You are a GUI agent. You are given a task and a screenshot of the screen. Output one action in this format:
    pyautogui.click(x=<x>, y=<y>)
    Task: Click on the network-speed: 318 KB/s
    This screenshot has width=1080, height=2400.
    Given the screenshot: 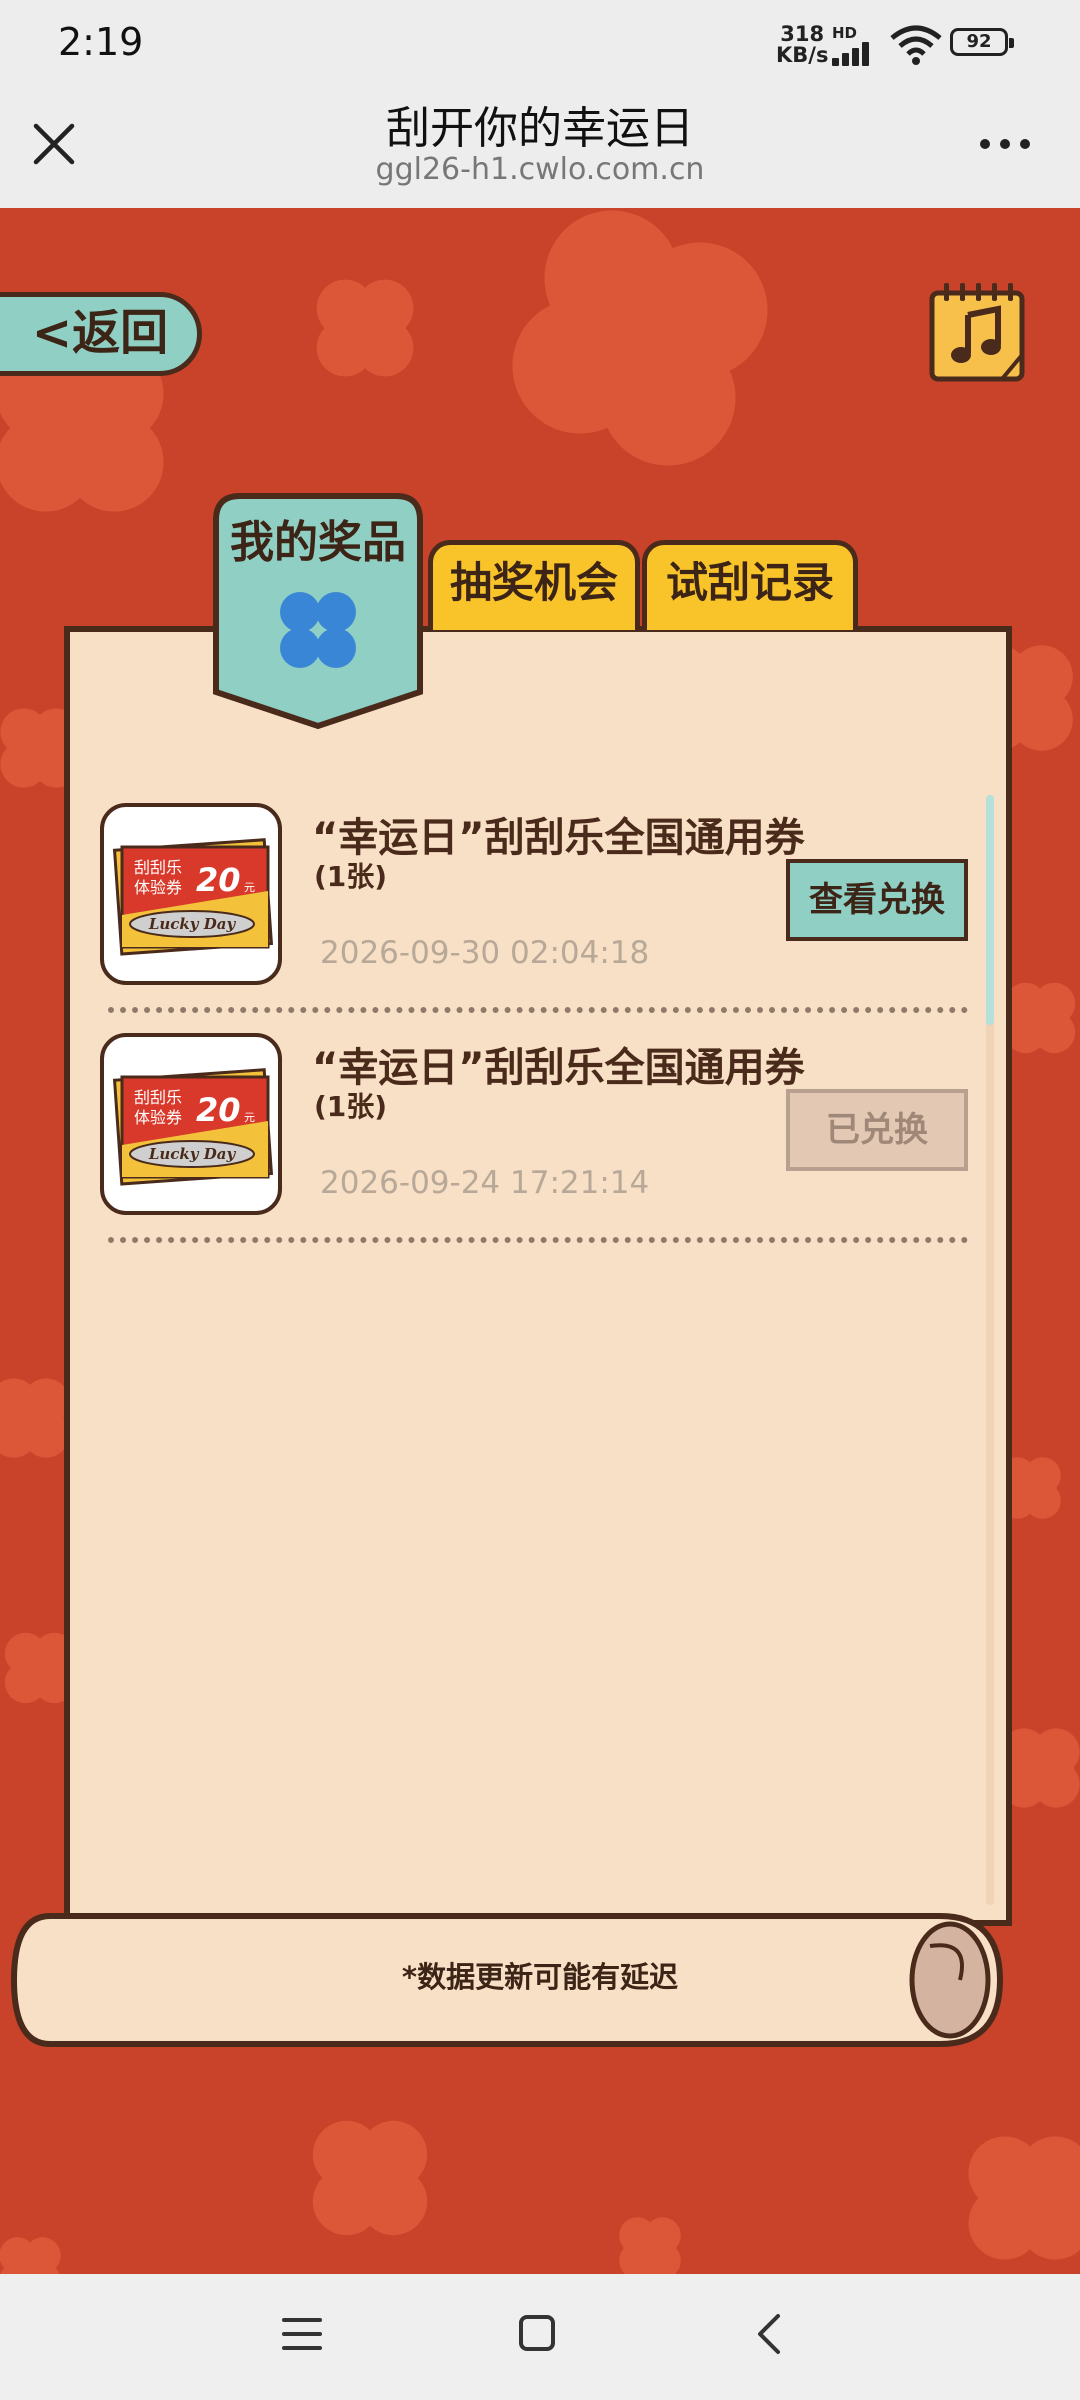 What is the action you would take?
    pyautogui.click(x=802, y=45)
    